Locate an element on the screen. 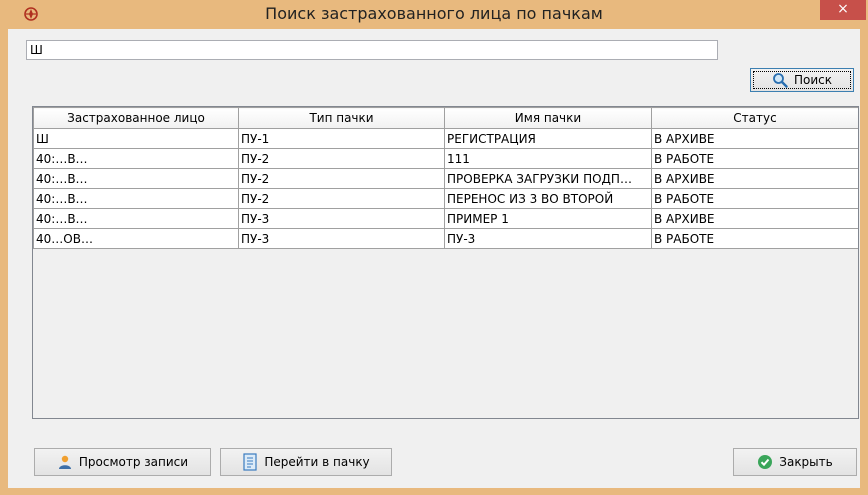  table-row: 40:…В… ПУ-3 ПРИМЕР 1 В АРХИВЕ is located at coordinates (445, 218).